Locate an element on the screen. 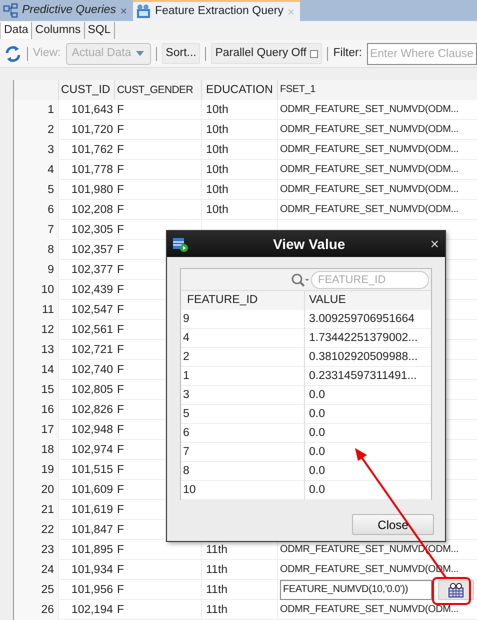 The height and width of the screenshot is (620, 477). column-header: CUST_ID is located at coordinates (87, 90).